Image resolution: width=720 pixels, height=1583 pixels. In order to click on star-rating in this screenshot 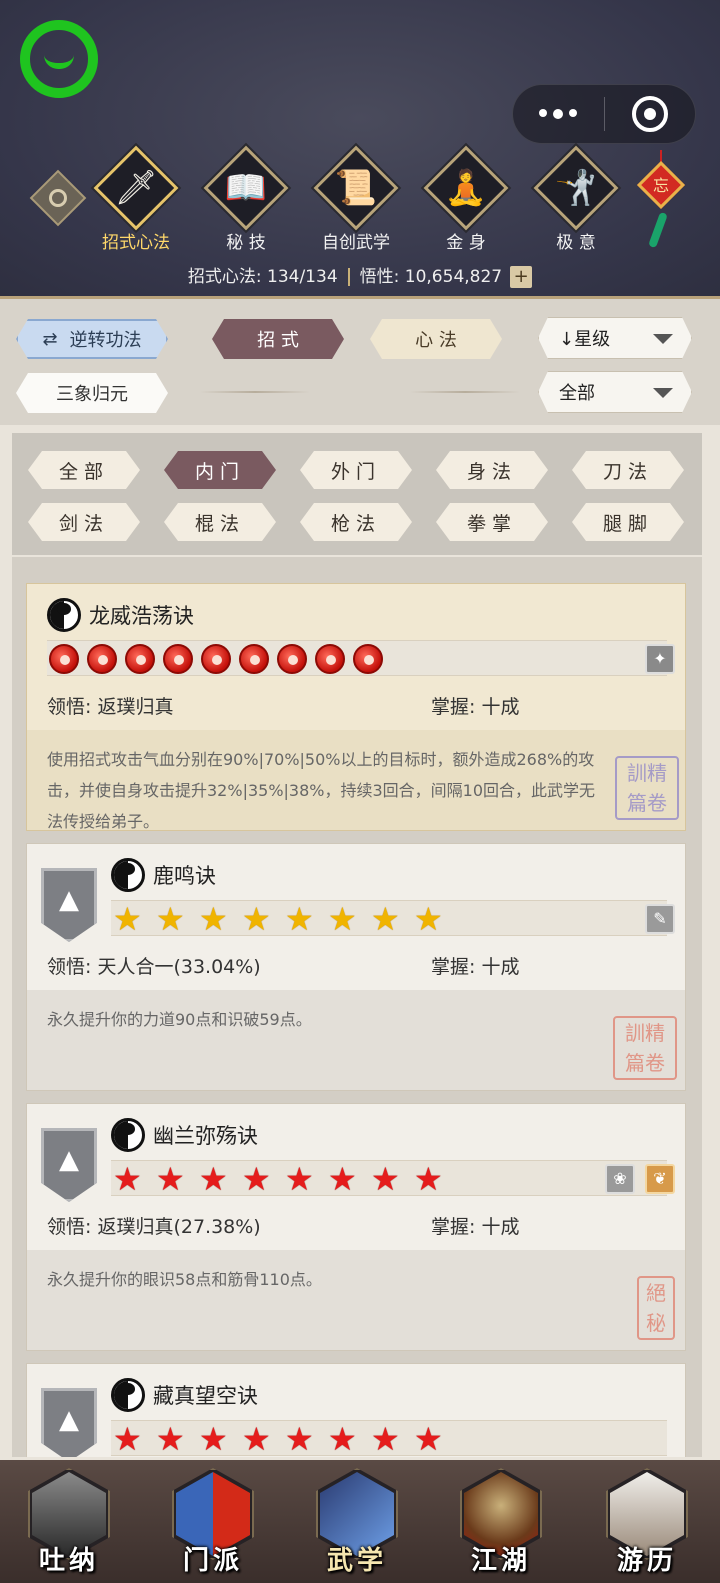, I will do `click(357, 658)`.